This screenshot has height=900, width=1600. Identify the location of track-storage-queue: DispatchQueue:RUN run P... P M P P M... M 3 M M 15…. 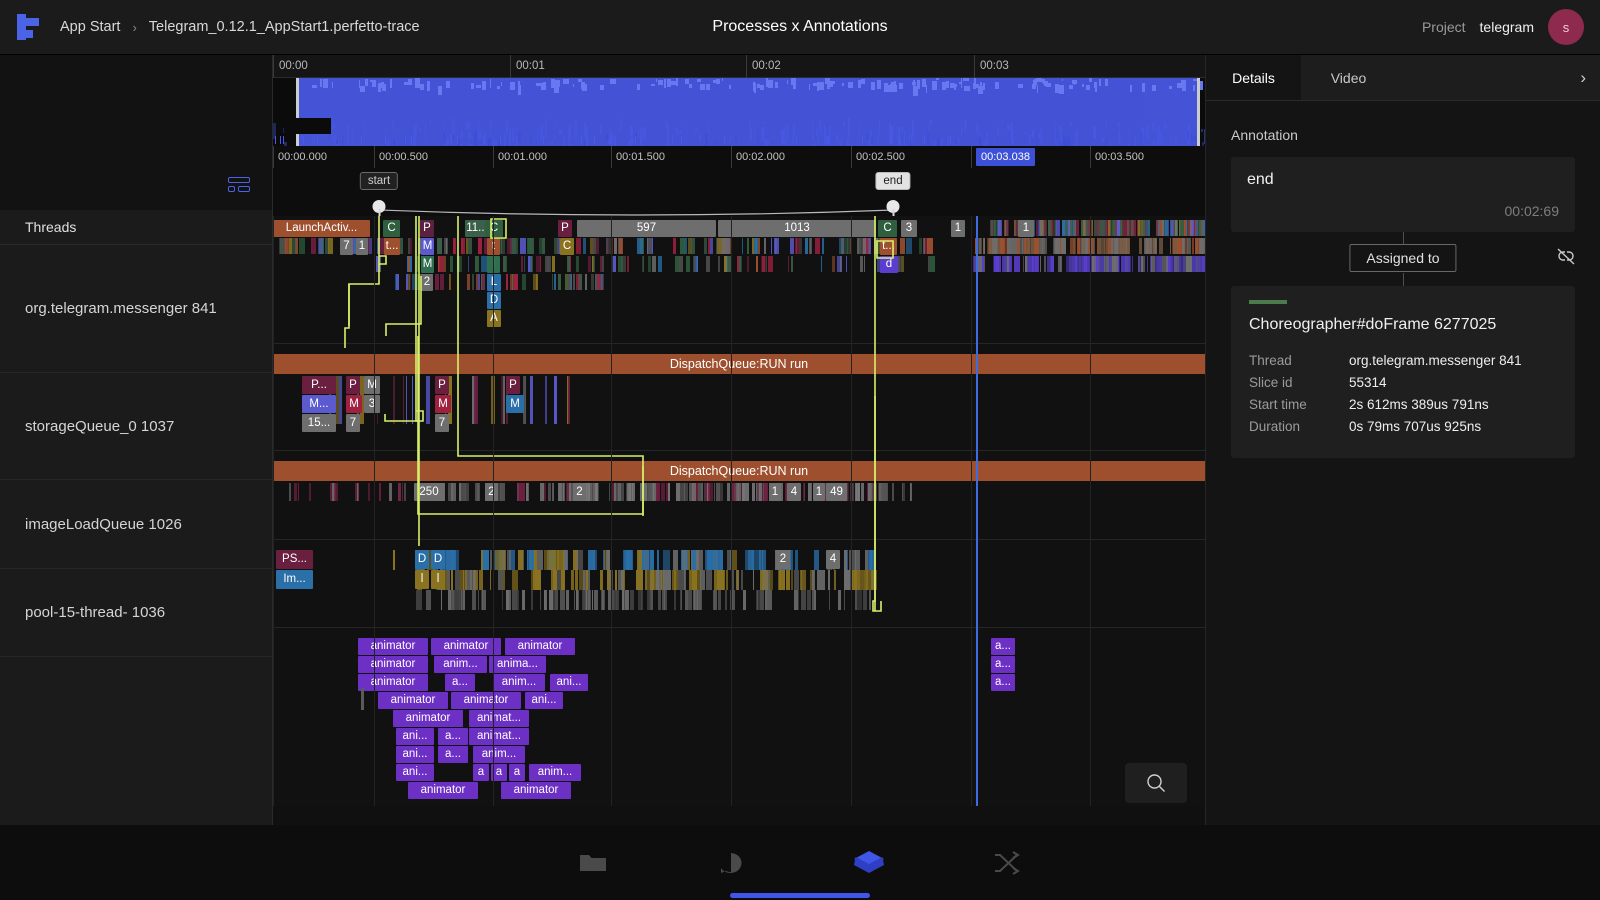
(739, 397).